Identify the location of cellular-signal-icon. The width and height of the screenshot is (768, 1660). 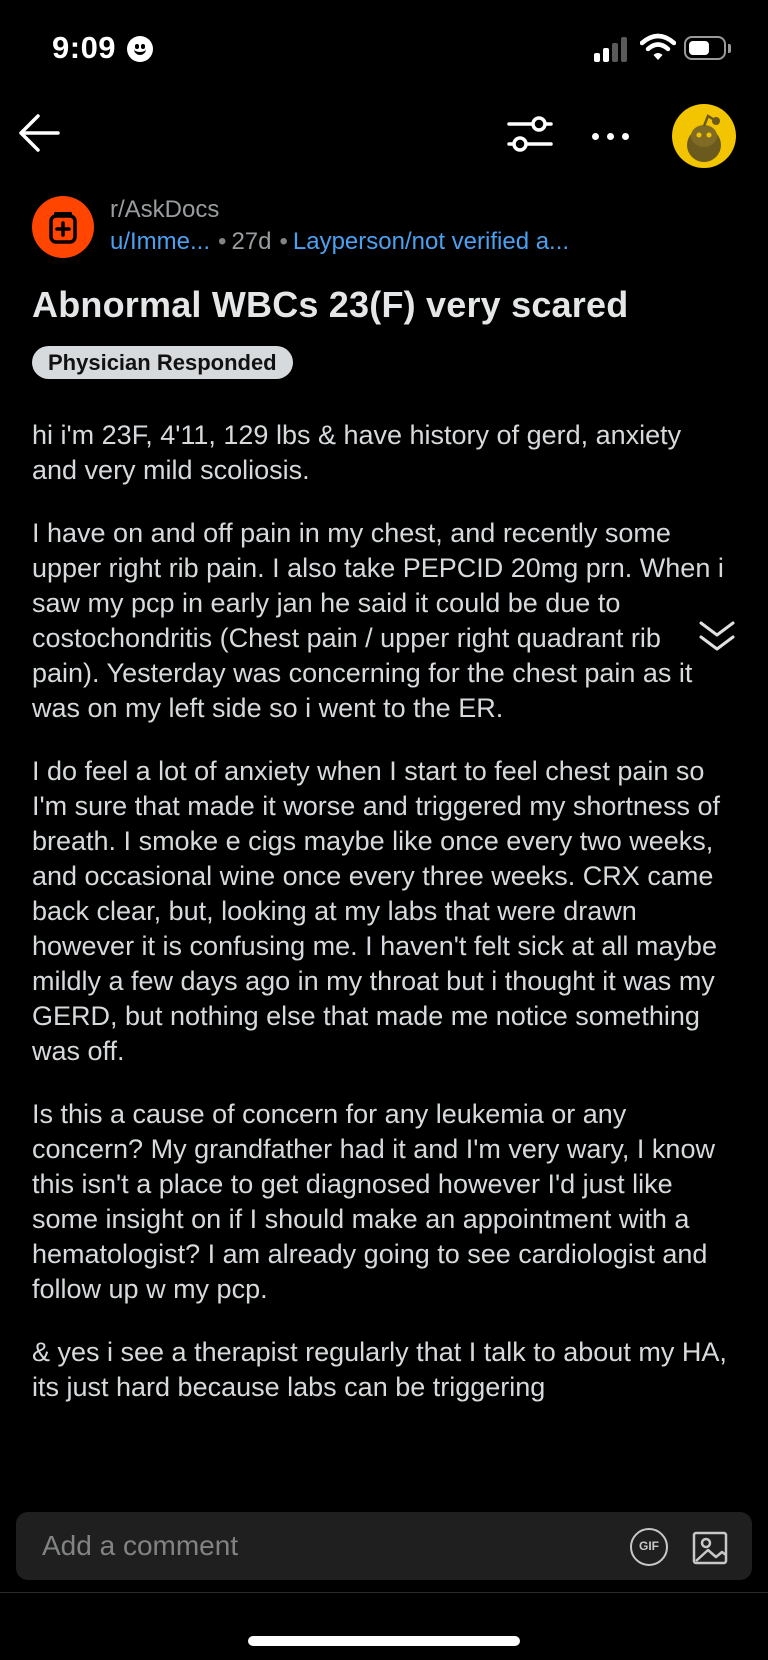
(612, 49).